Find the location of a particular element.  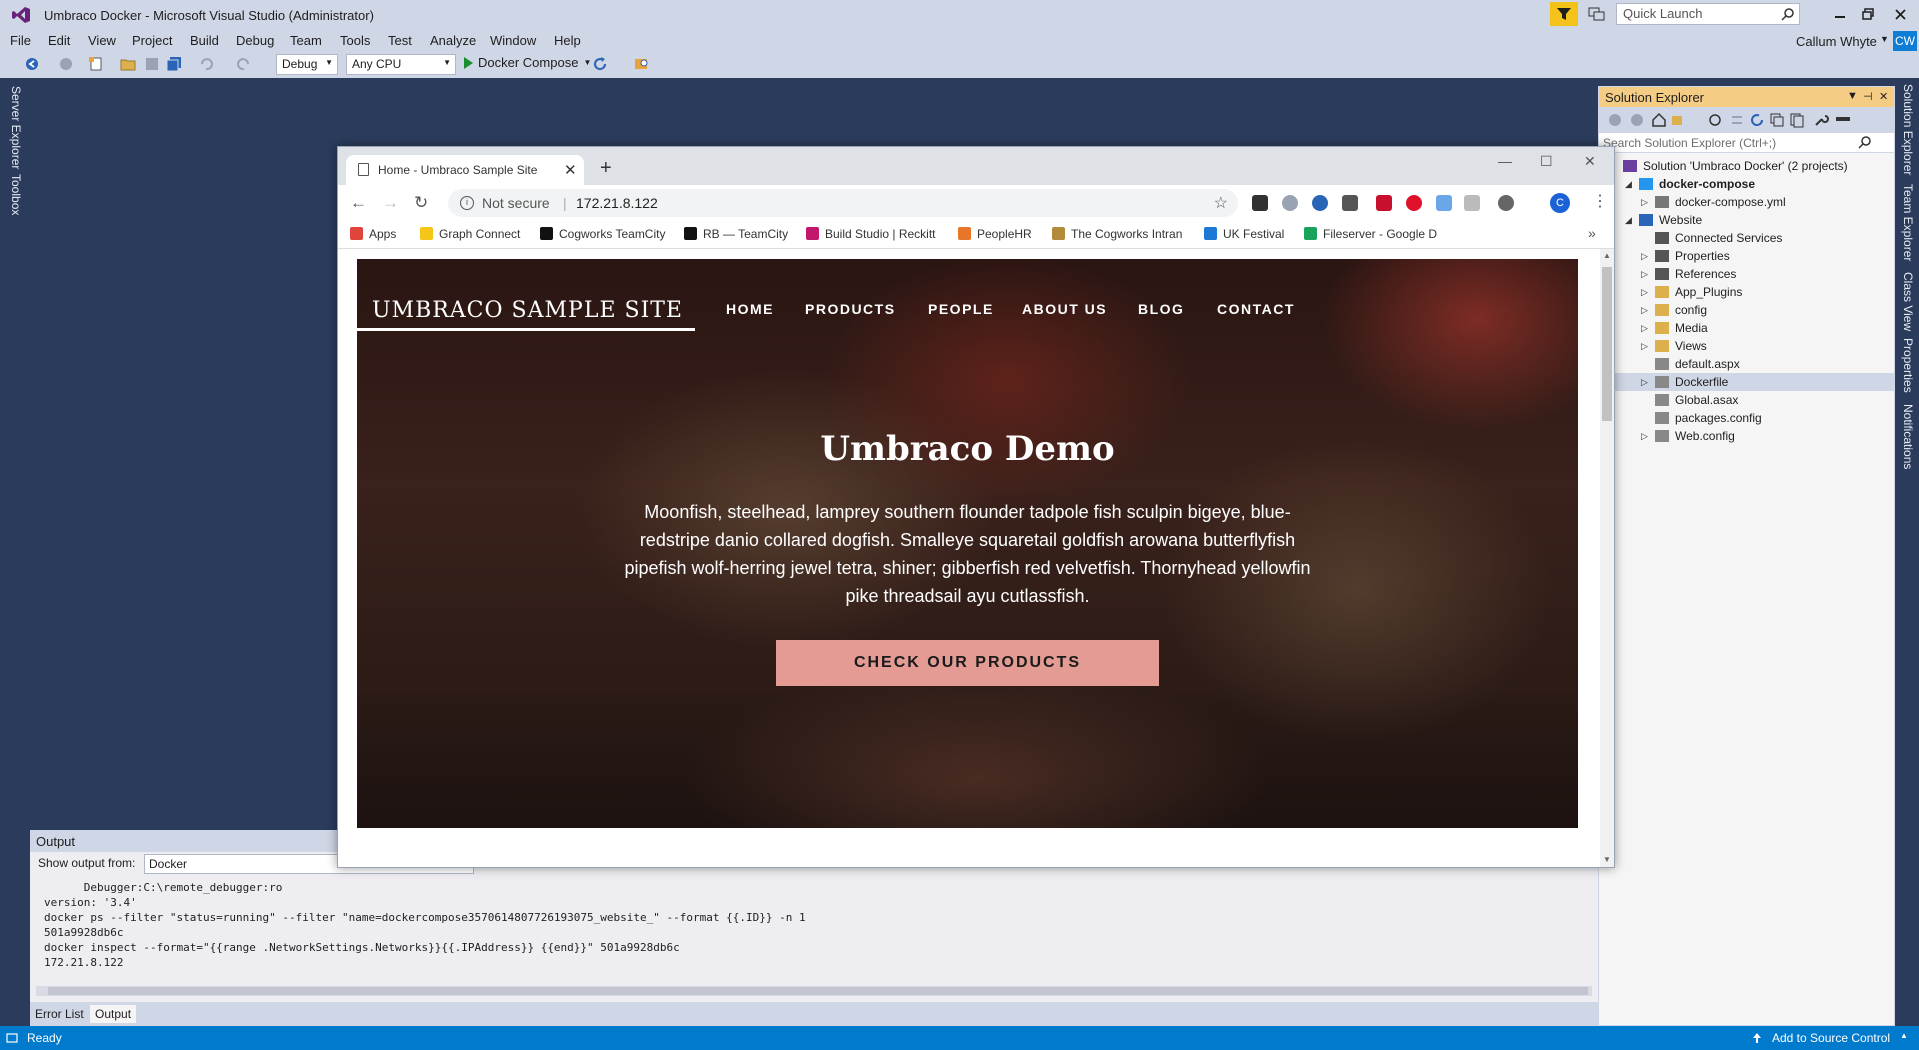

tree-item: Global.asax is located at coordinates (1746, 400).